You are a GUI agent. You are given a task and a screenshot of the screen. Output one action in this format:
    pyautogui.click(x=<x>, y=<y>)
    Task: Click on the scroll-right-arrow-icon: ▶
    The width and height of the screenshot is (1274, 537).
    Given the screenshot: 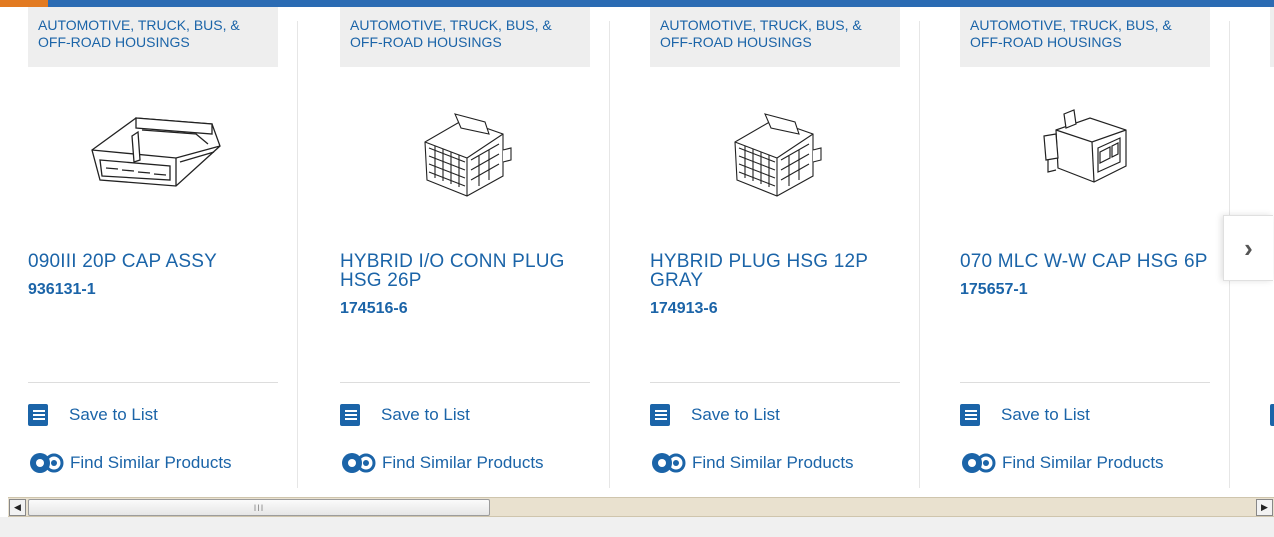 What is the action you would take?
    pyautogui.click(x=1264, y=507)
    